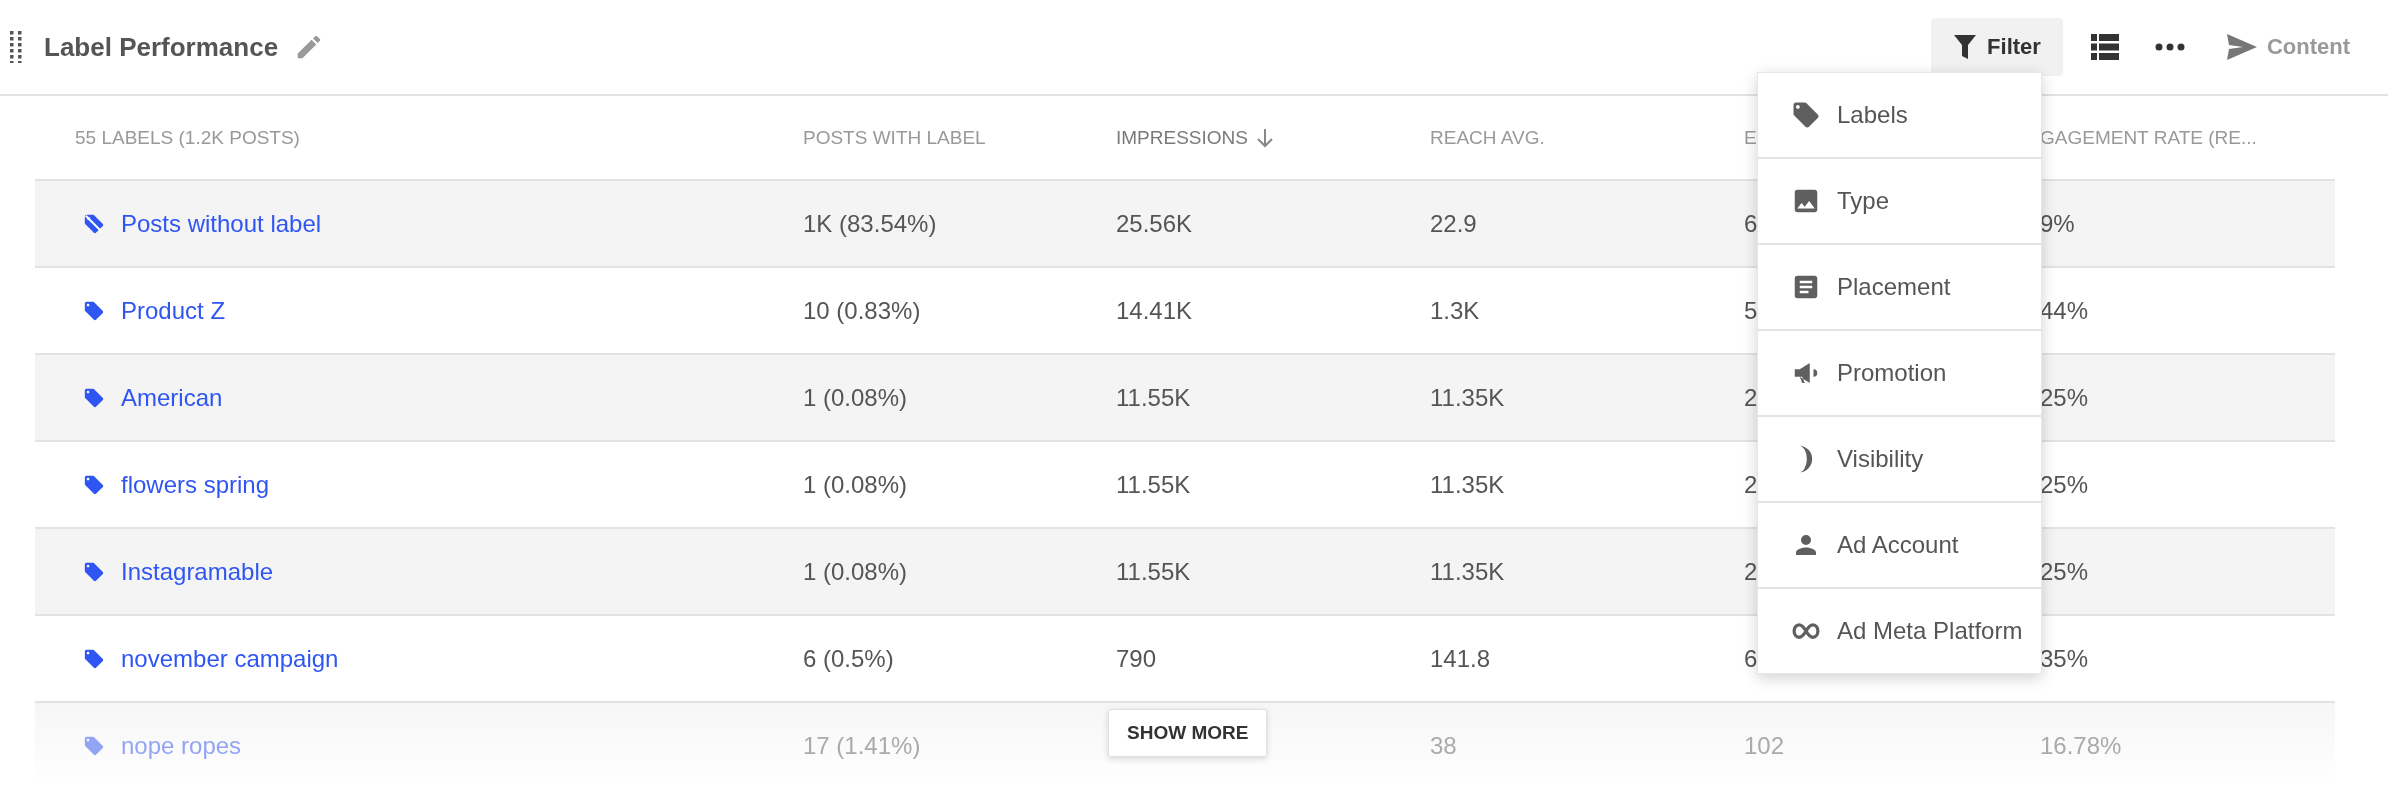  I want to click on table-cell-text: 5, so click(1751, 310).